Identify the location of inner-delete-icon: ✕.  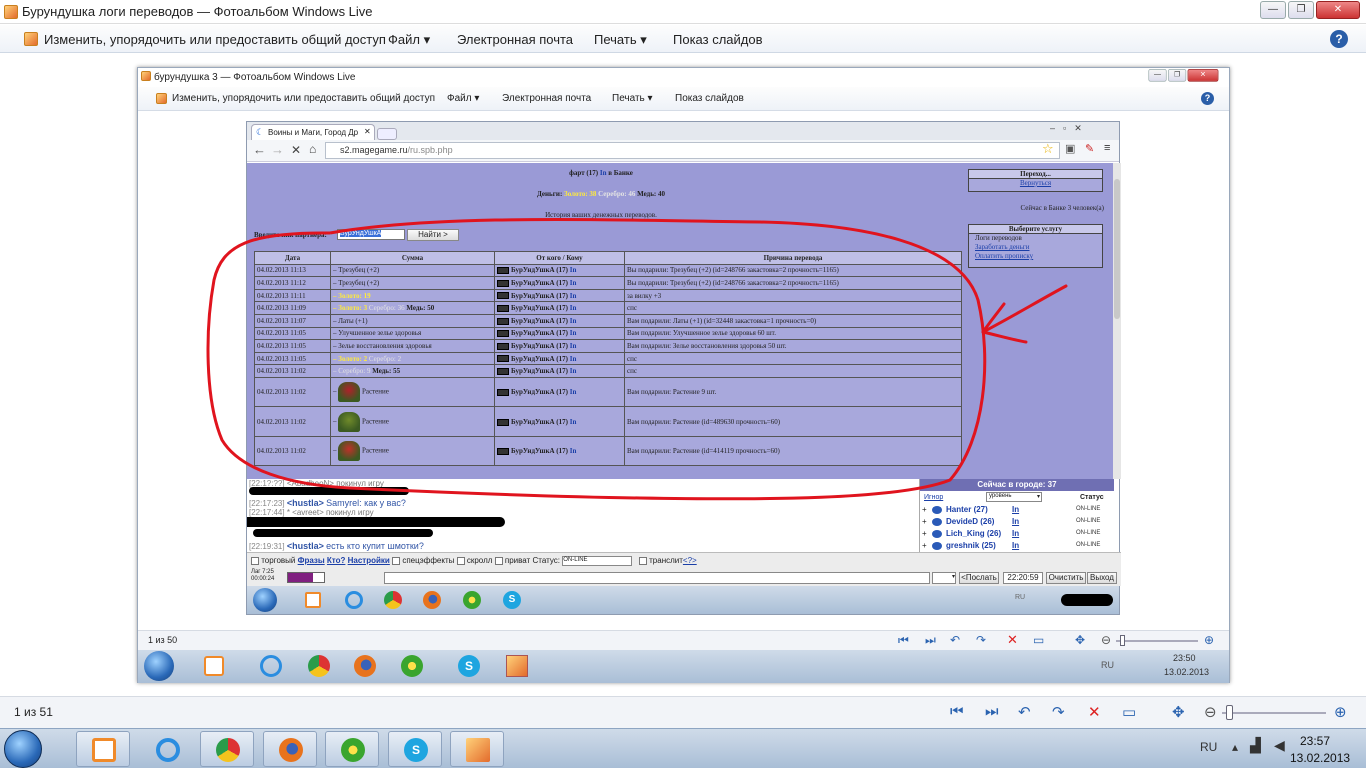
(1012, 640).